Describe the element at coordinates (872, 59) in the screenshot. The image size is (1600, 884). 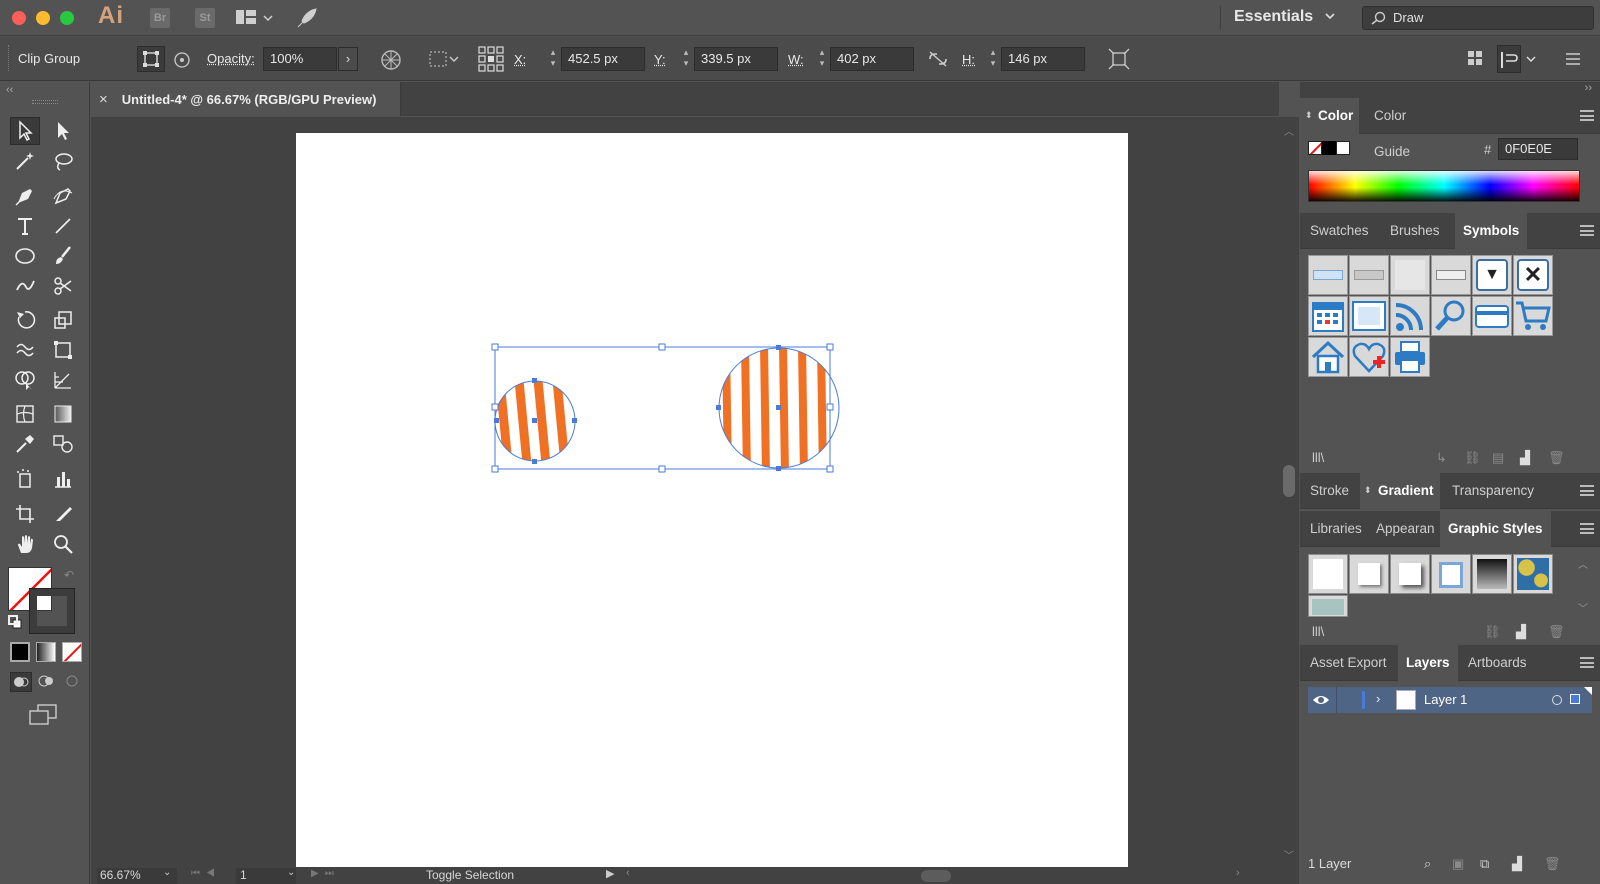
I see `w-field: 402 px` at that location.